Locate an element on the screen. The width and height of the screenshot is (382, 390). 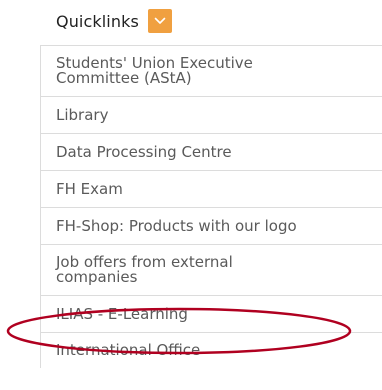
quicklink-label: Data Processing Centre is located at coordinates (144, 151).